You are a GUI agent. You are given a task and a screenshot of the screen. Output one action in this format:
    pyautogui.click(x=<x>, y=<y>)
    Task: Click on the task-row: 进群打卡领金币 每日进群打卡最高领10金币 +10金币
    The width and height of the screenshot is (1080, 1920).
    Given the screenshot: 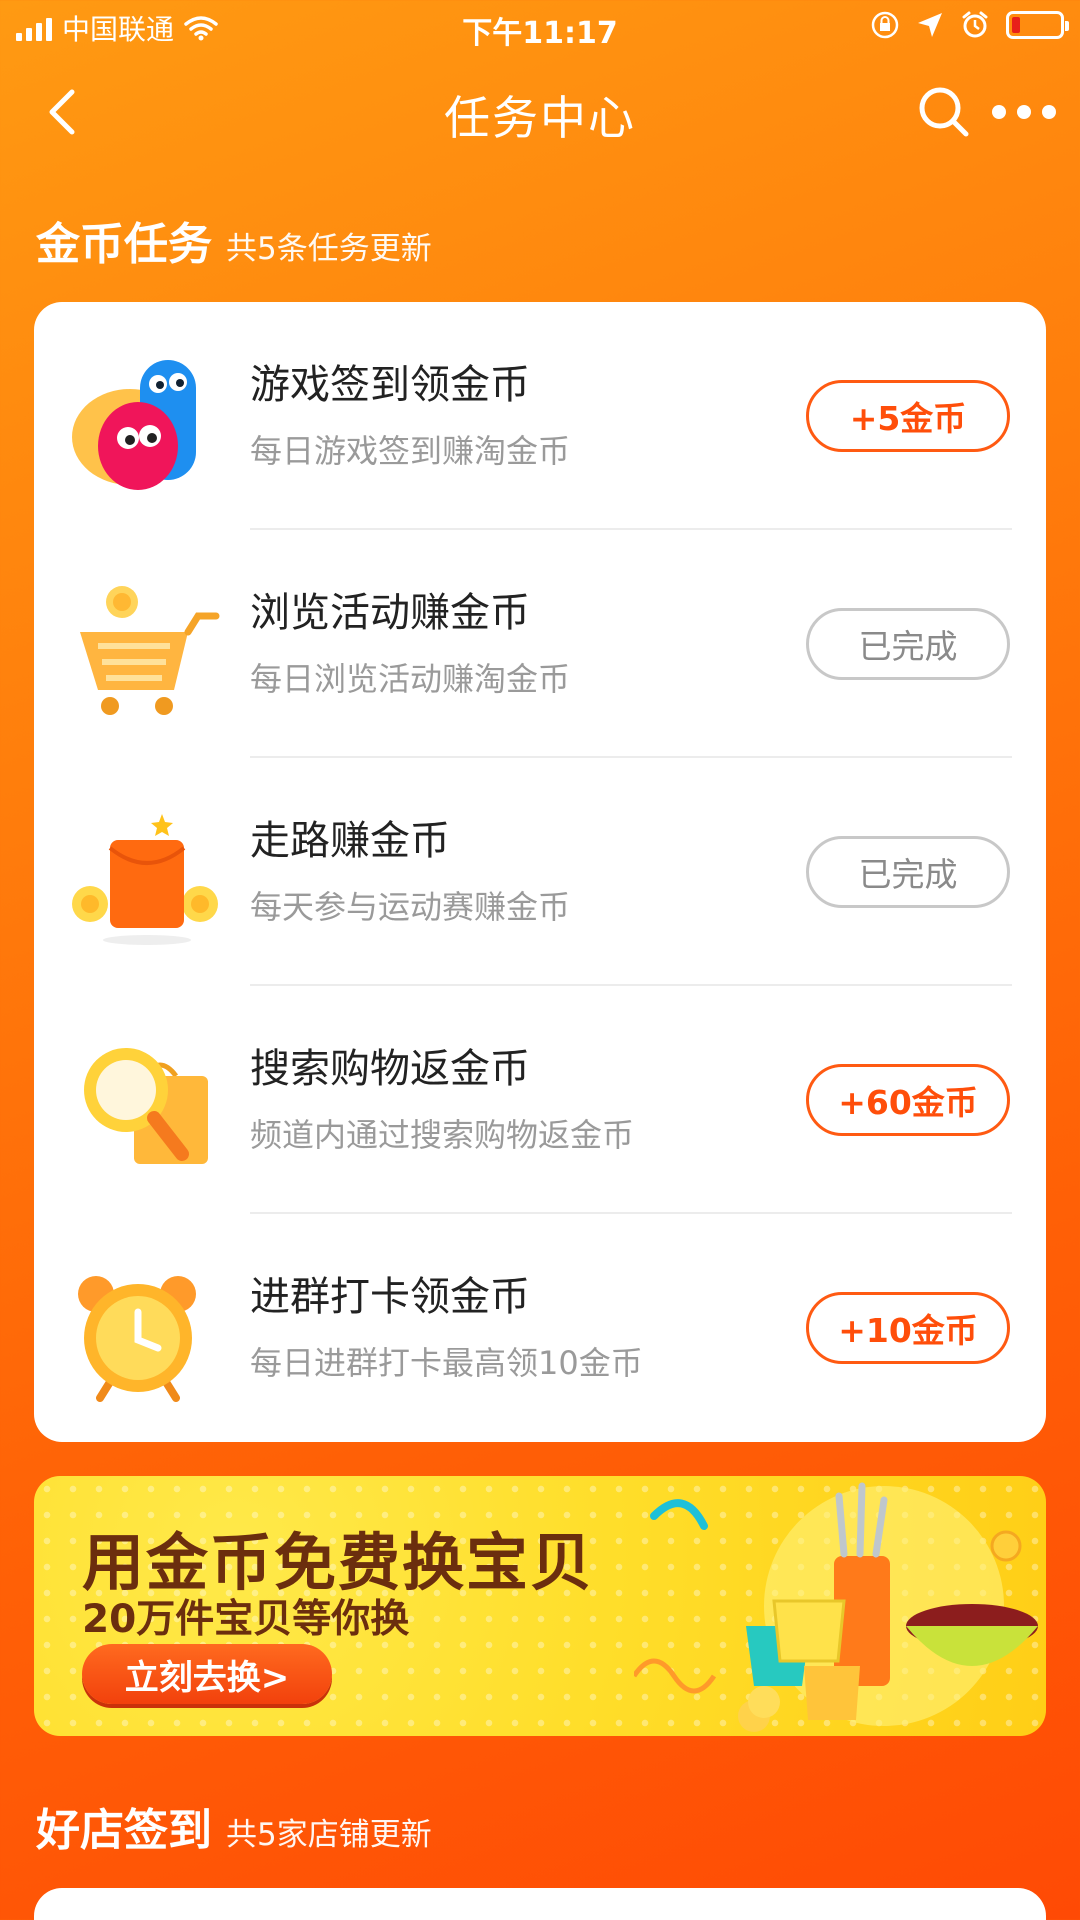 What is the action you would take?
    pyautogui.click(x=540, y=1328)
    